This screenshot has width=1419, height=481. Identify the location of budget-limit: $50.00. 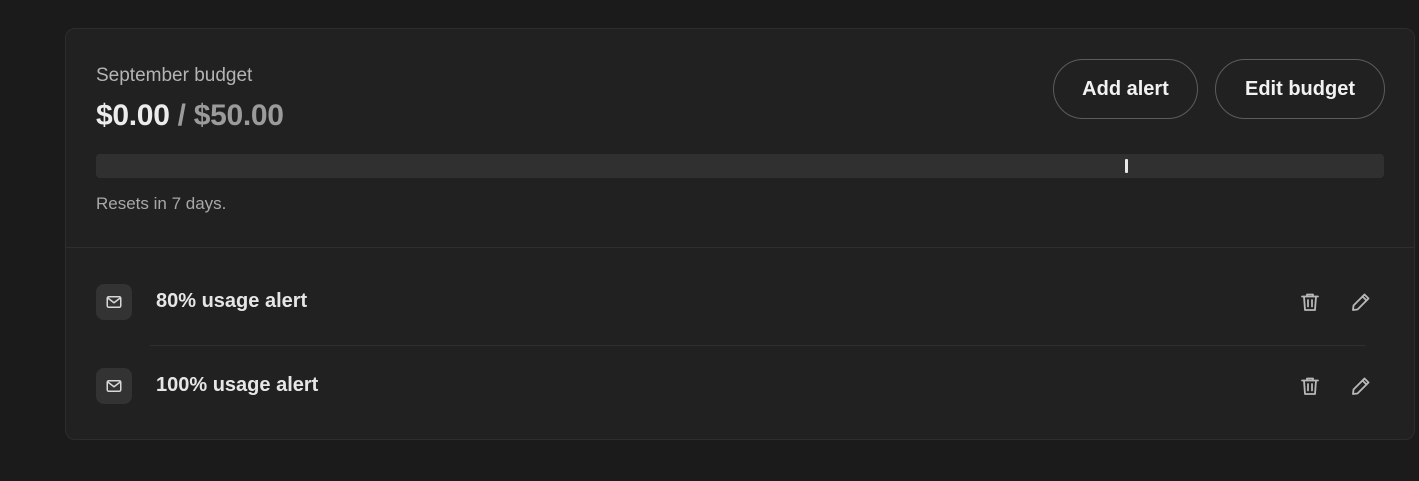
(238, 115).